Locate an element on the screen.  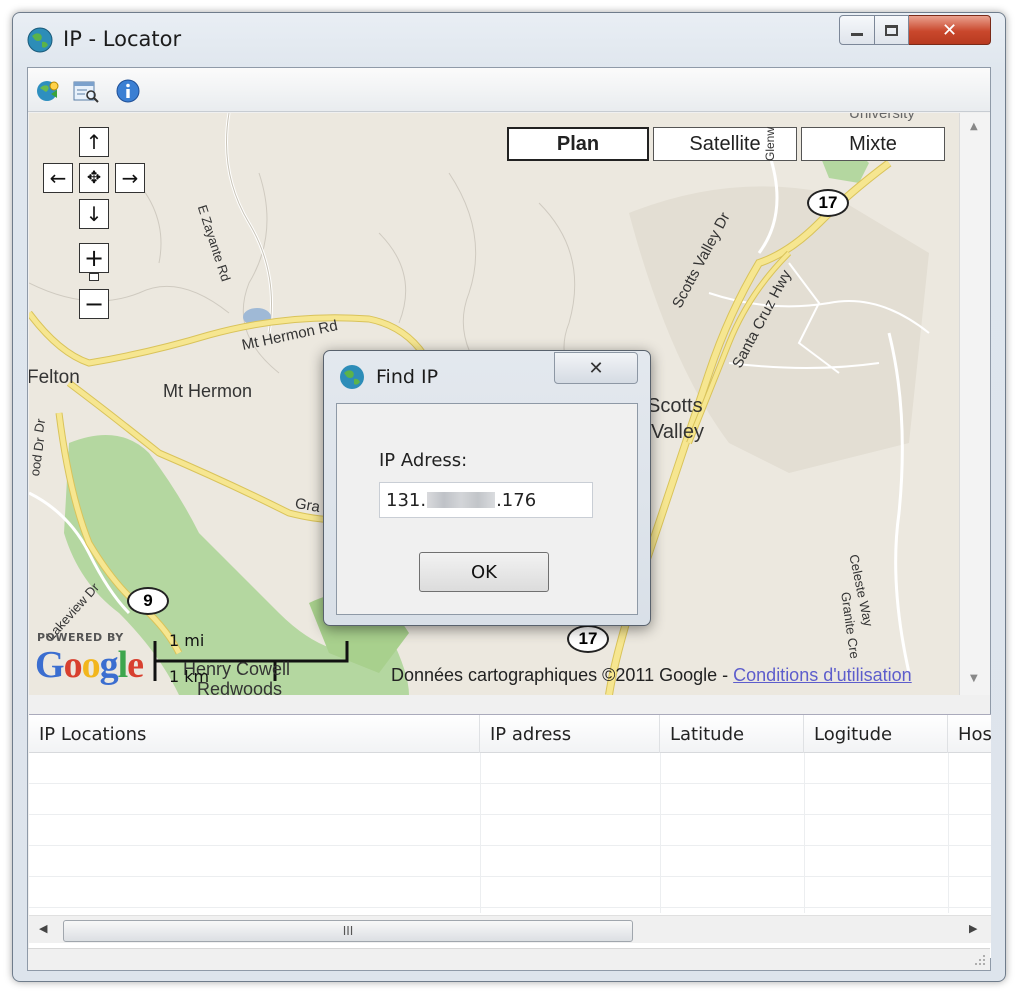
close-button: ✕ is located at coordinates (950, 30).